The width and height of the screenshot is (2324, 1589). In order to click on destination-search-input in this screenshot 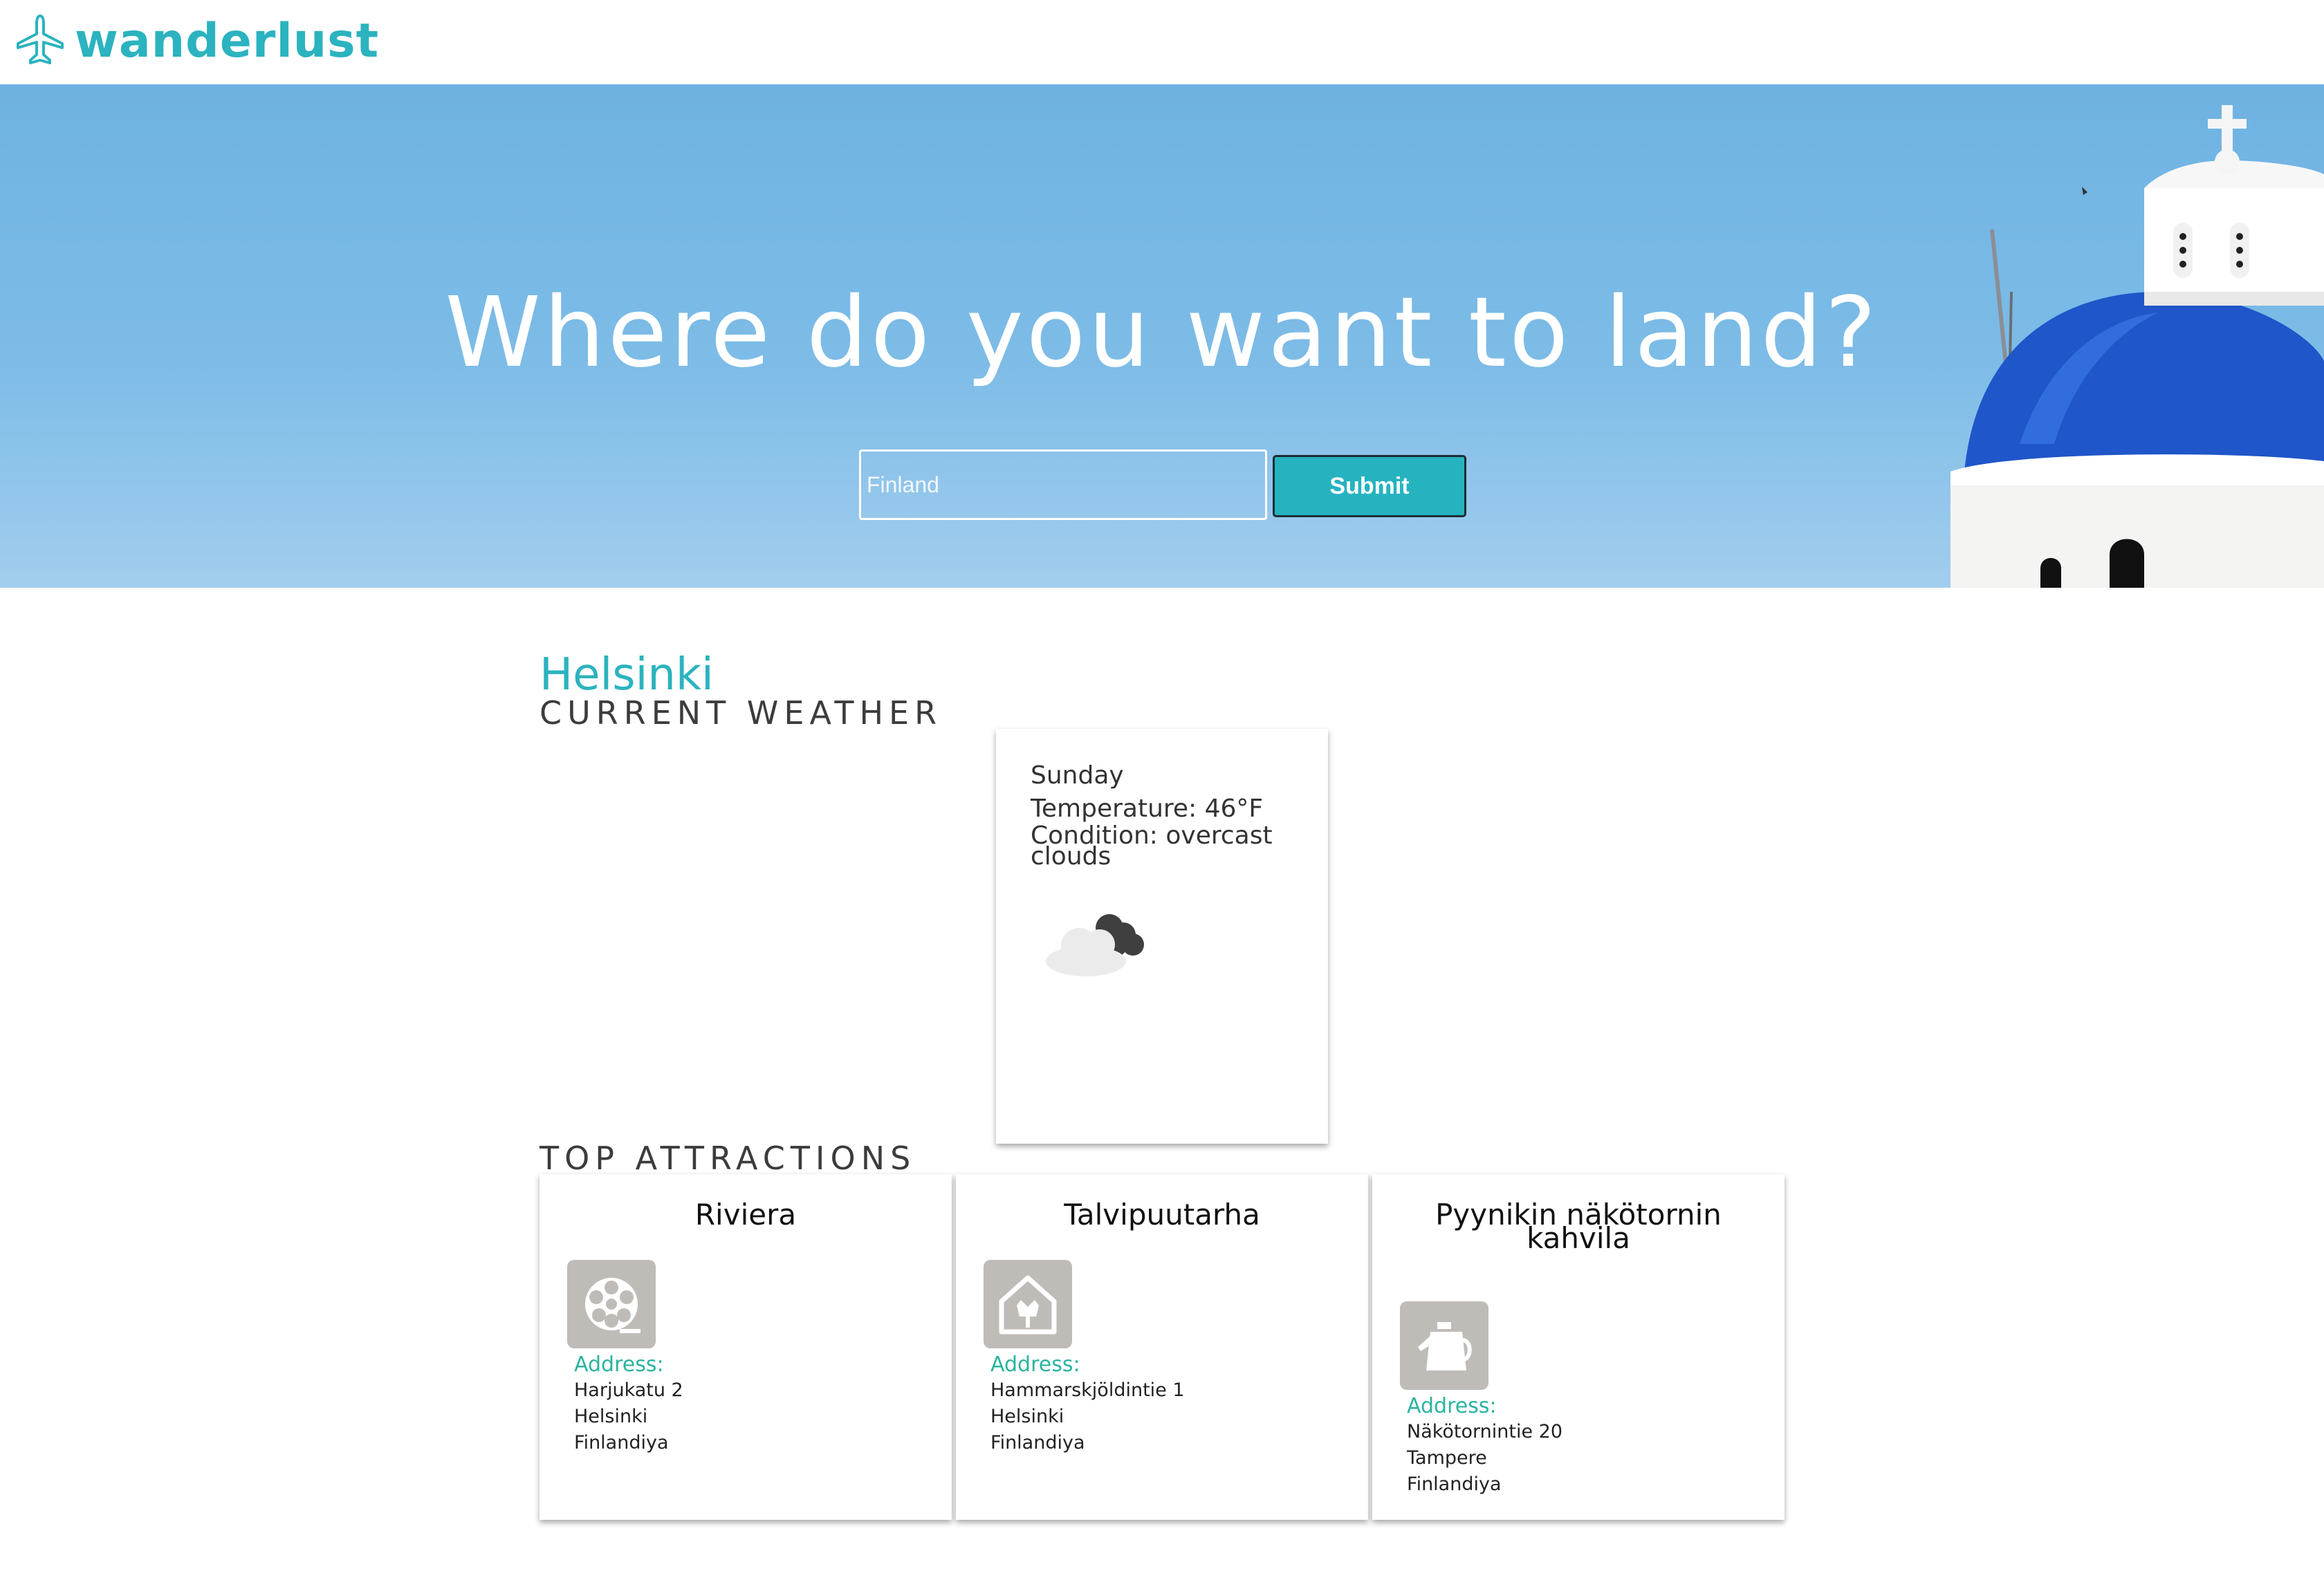, I will do `click(1063, 484)`.